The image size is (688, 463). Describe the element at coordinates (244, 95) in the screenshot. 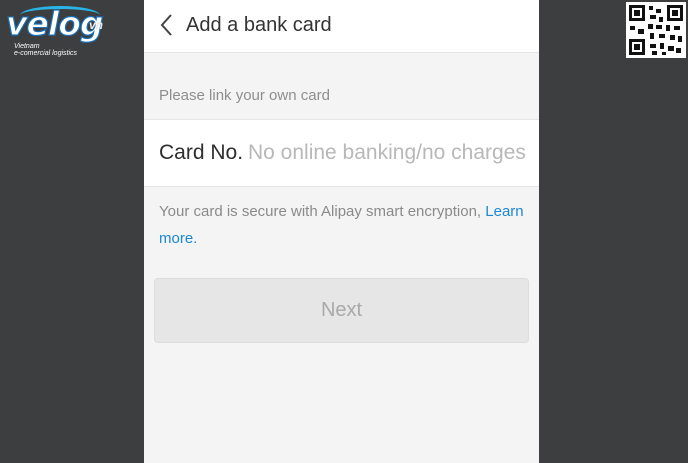

I see `link-card-hint: Please link your own card` at that location.